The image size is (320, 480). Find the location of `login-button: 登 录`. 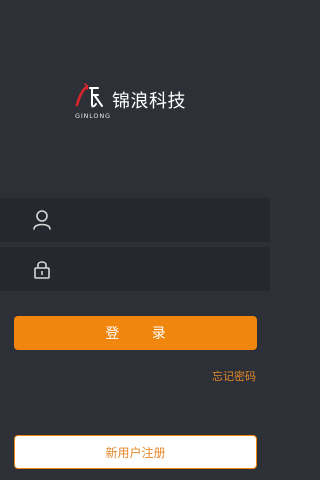

login-button: 登 录 is located at coordinates (135, 333).